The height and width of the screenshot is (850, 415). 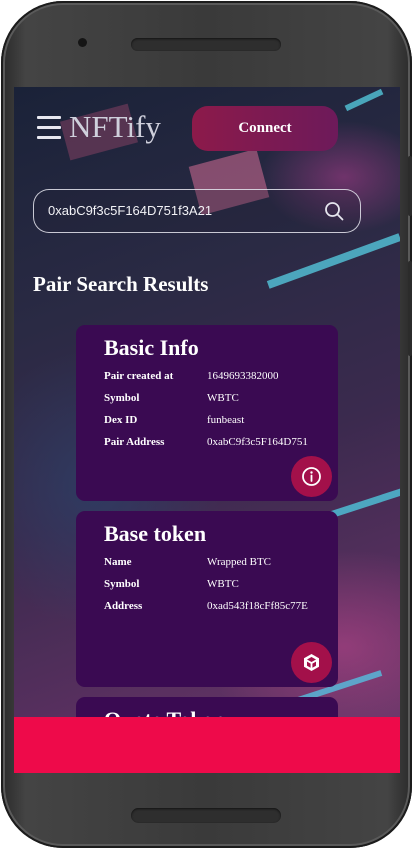 What do you see at coordinates (206, 815) in the screenshot?
I see `bottom-speaker` at bounding box center [206, 815].